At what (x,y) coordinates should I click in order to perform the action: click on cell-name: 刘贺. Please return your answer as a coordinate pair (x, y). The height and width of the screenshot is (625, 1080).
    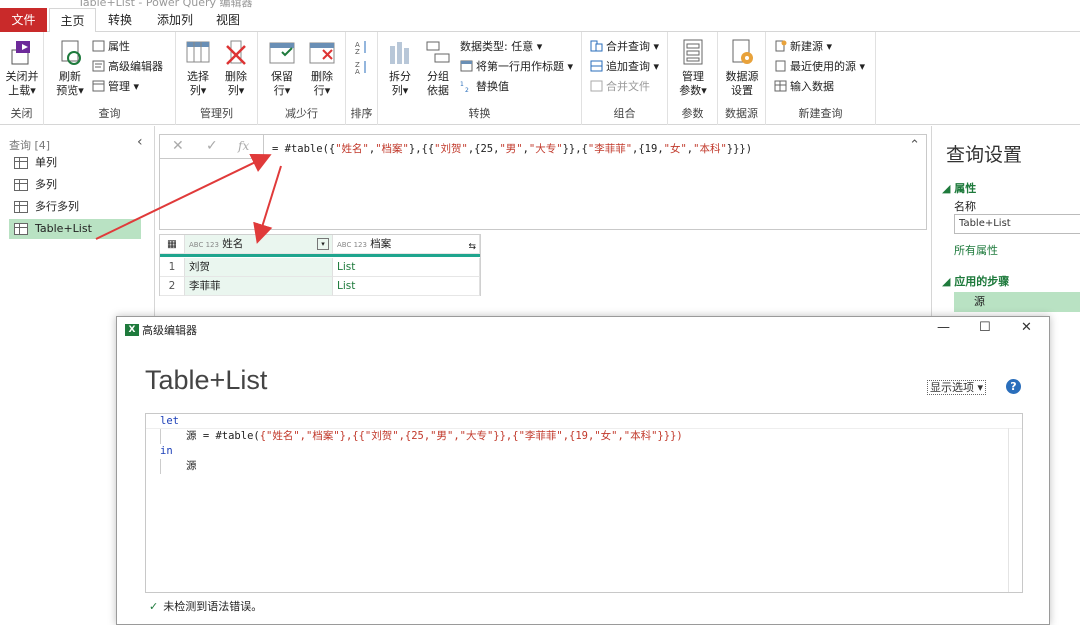
    Looking at the image, I should click on (259, 267).